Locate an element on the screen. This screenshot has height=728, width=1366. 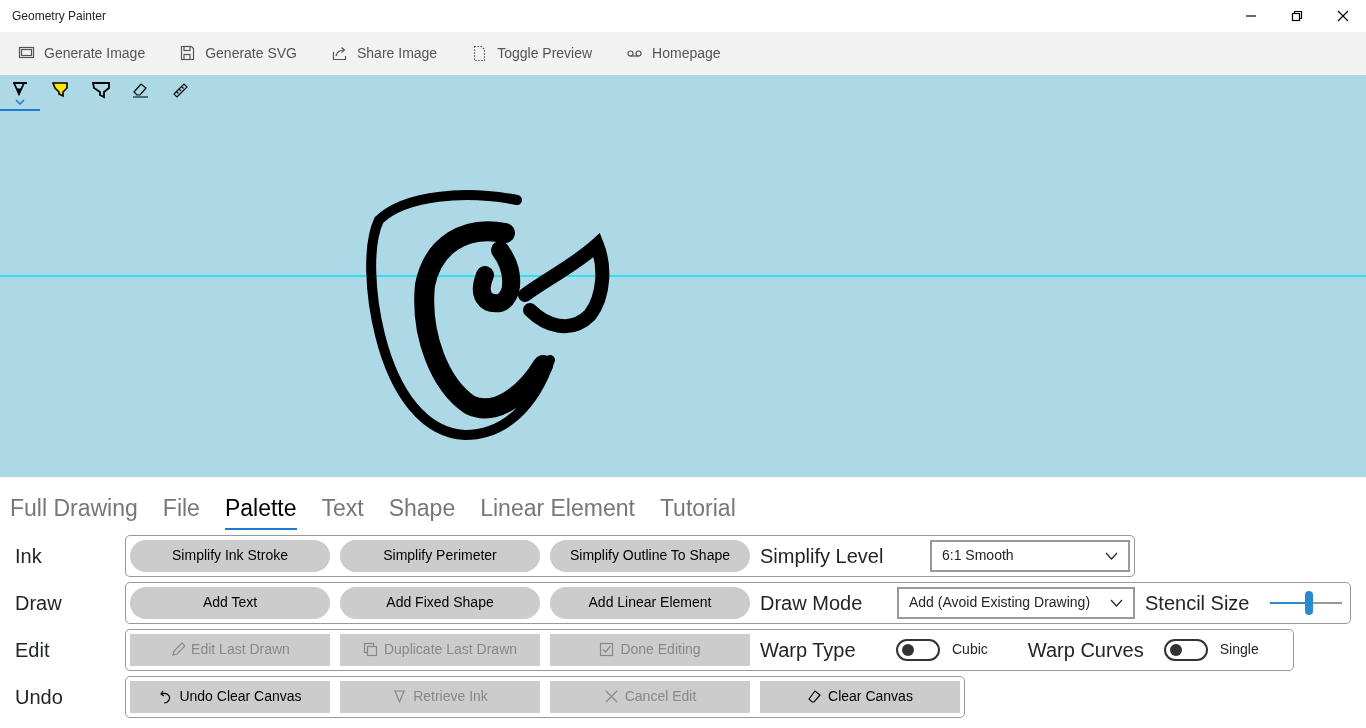
action-button: Simplify Ink Stroke is located at coordinates (230, 555).